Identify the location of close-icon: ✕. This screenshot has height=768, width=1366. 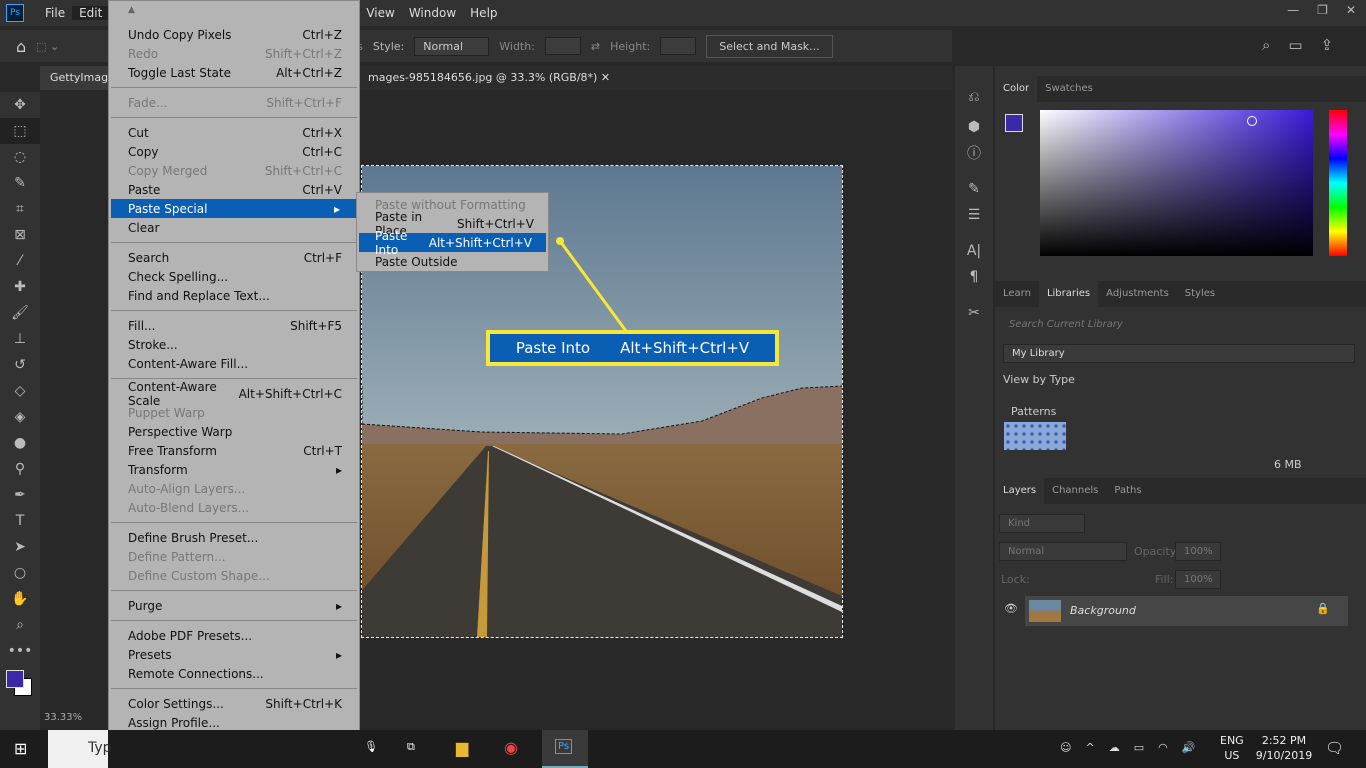
(1351, 10).